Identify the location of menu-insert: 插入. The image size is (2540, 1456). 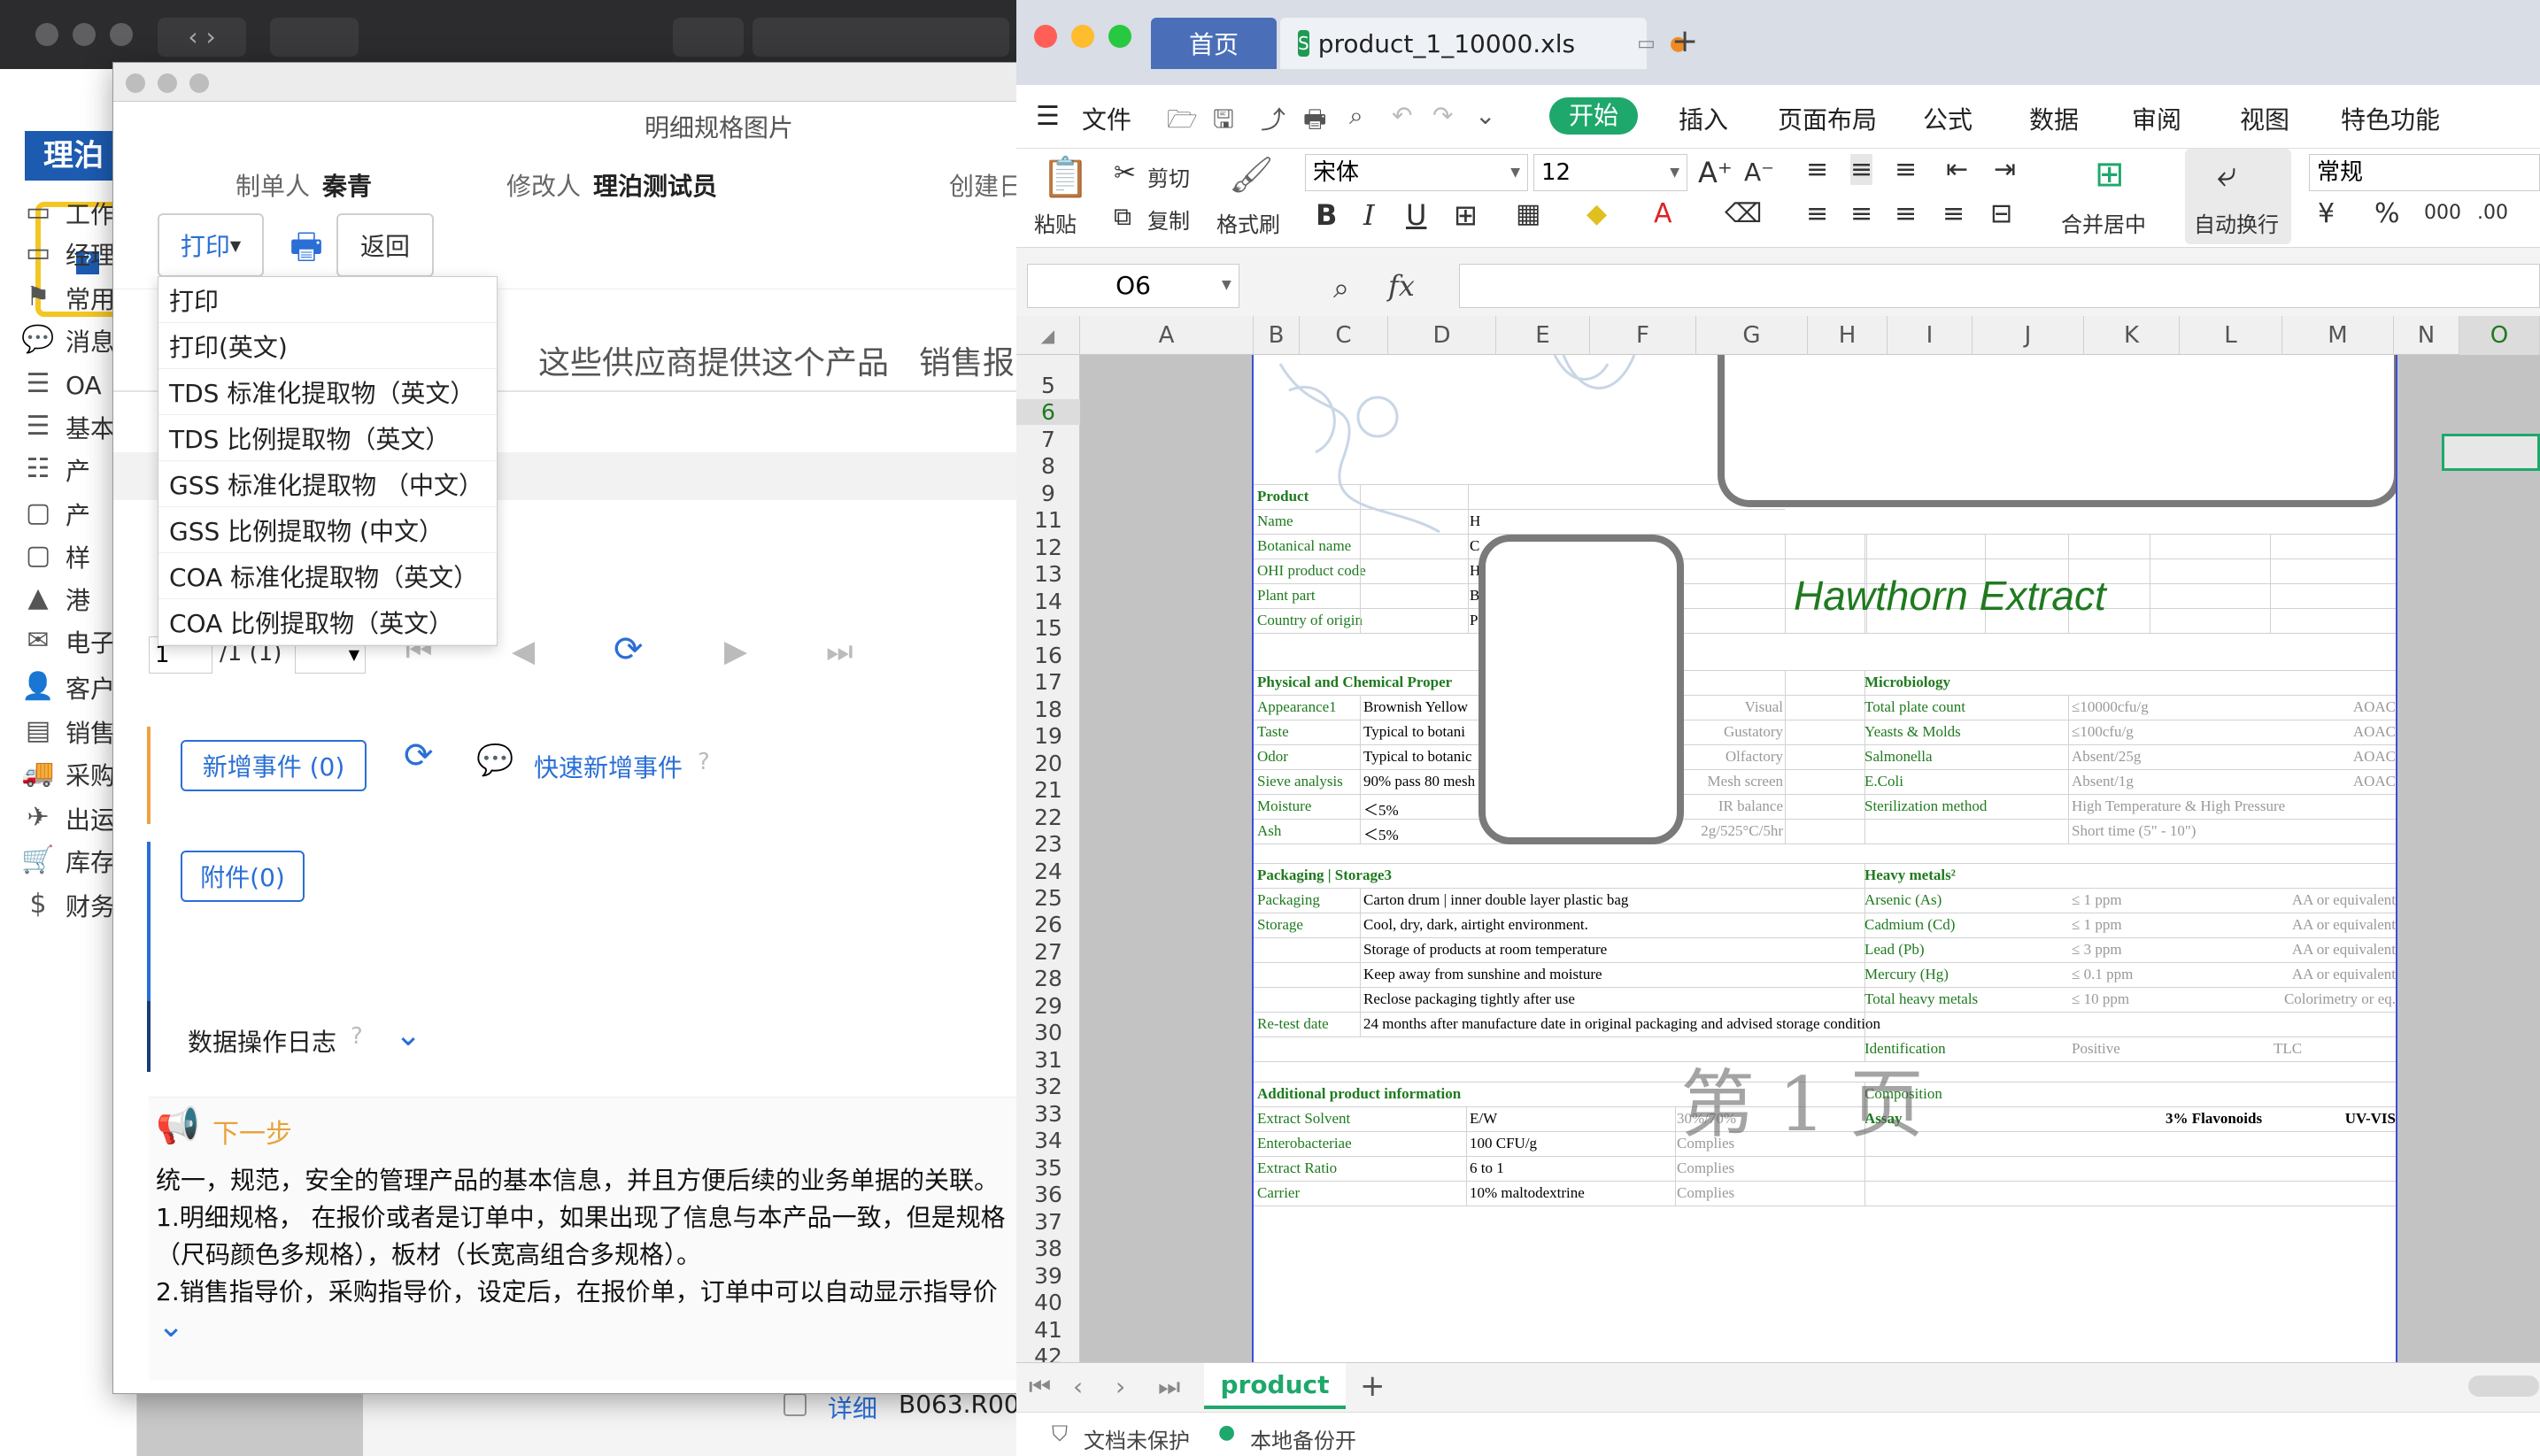
(1703, 118).